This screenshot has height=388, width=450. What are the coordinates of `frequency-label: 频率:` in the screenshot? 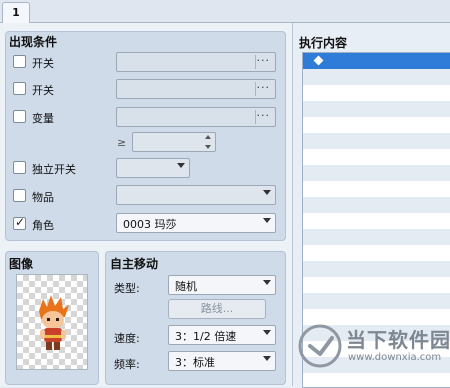 It's located at (127, 364).